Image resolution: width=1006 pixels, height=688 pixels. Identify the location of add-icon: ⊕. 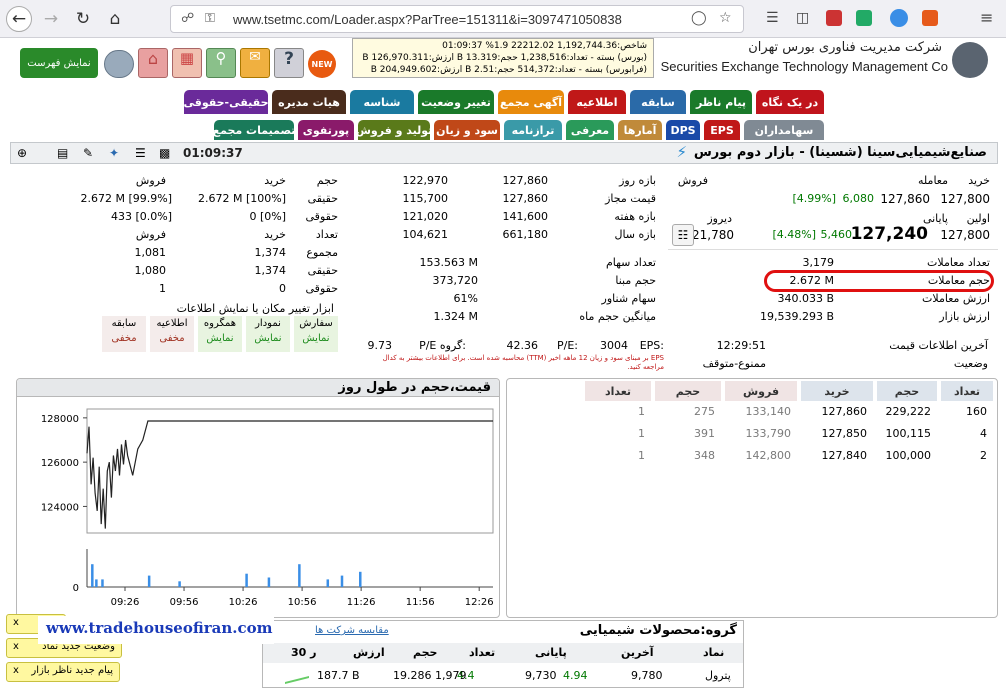
(22, 153).